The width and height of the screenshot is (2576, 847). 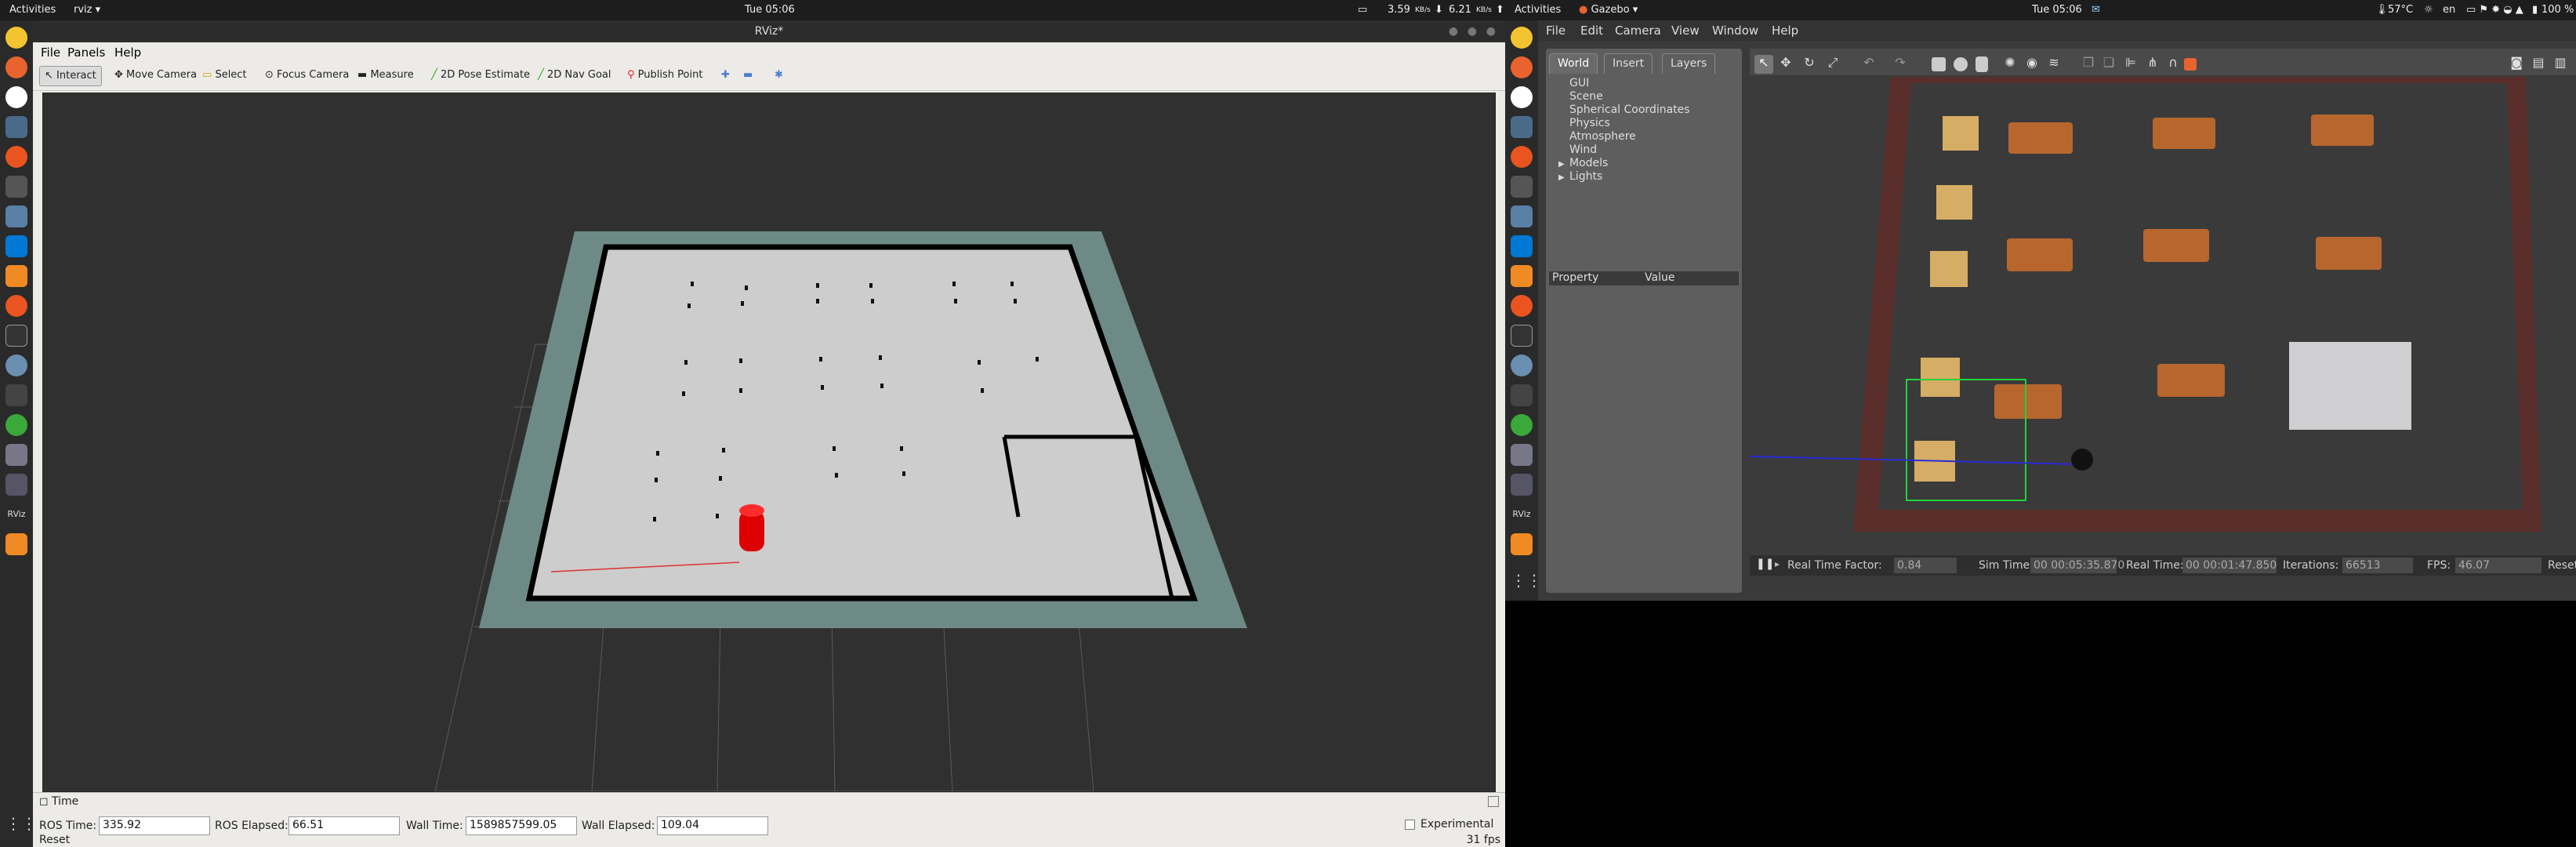 What do you see at coordinates (1522, 514) in the screenshot?
I see `rviz-app-icon-2: RViz` at bounding box center [1522, 514].